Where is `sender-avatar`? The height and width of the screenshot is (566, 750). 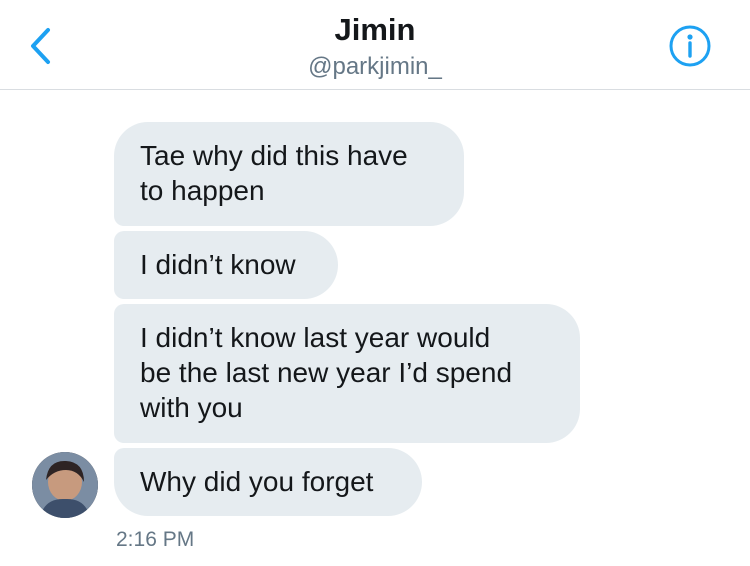
sender-avatar is located at coordinates (65, 485).